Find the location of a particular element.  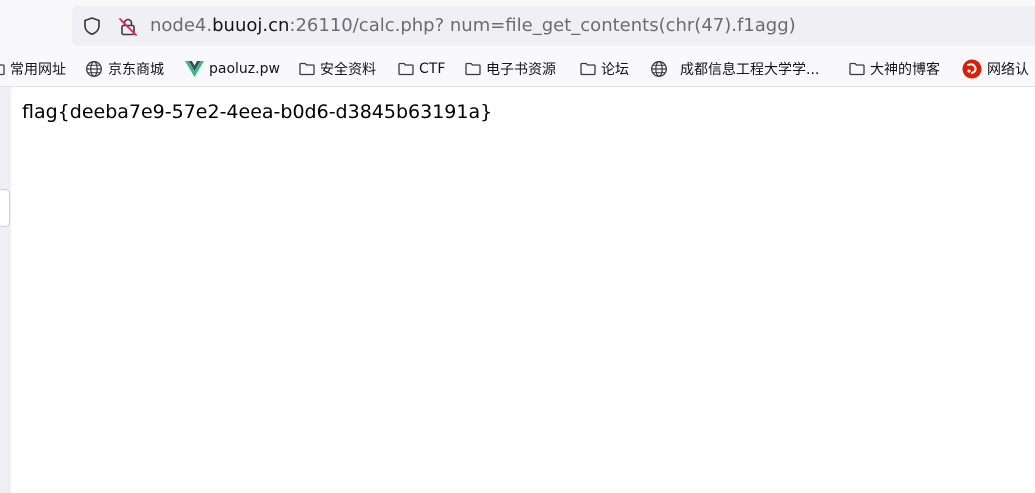

red-swirl-icon is located at coordinates (972, 69).